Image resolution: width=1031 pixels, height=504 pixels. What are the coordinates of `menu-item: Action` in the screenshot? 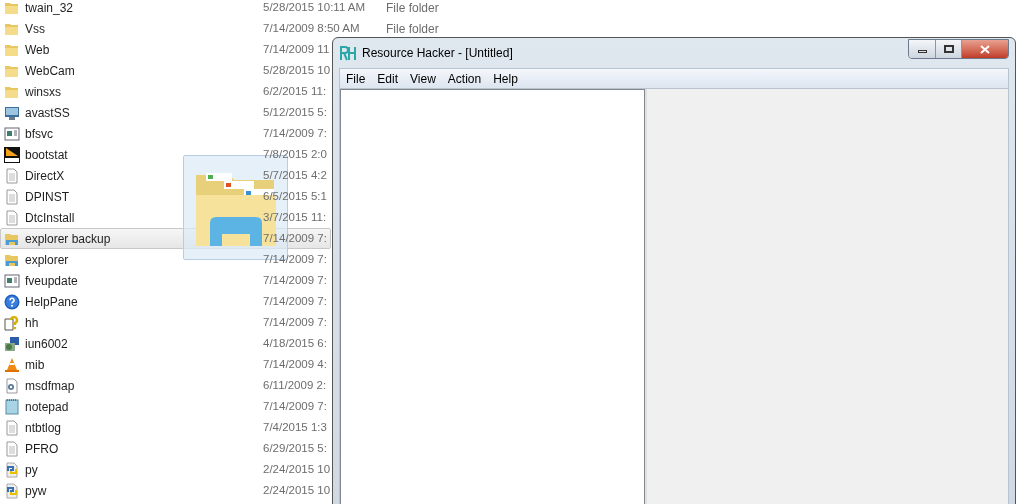 It's located at (464, 78).